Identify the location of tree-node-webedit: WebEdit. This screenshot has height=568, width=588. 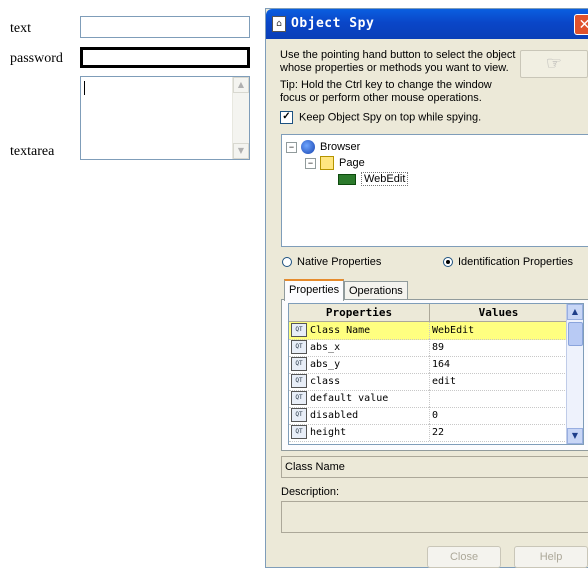
(373, 179).